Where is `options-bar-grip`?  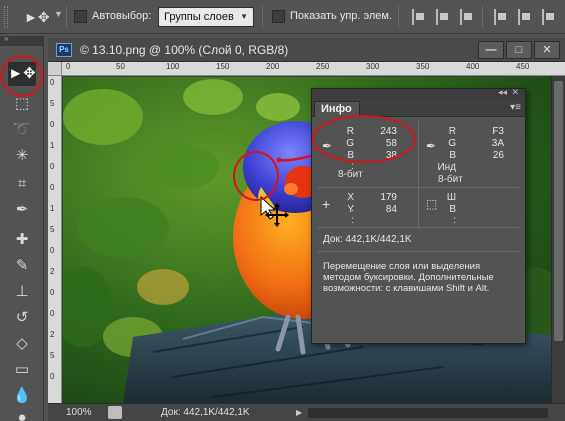 options-bar-grip is located at coordinates (6, 17).